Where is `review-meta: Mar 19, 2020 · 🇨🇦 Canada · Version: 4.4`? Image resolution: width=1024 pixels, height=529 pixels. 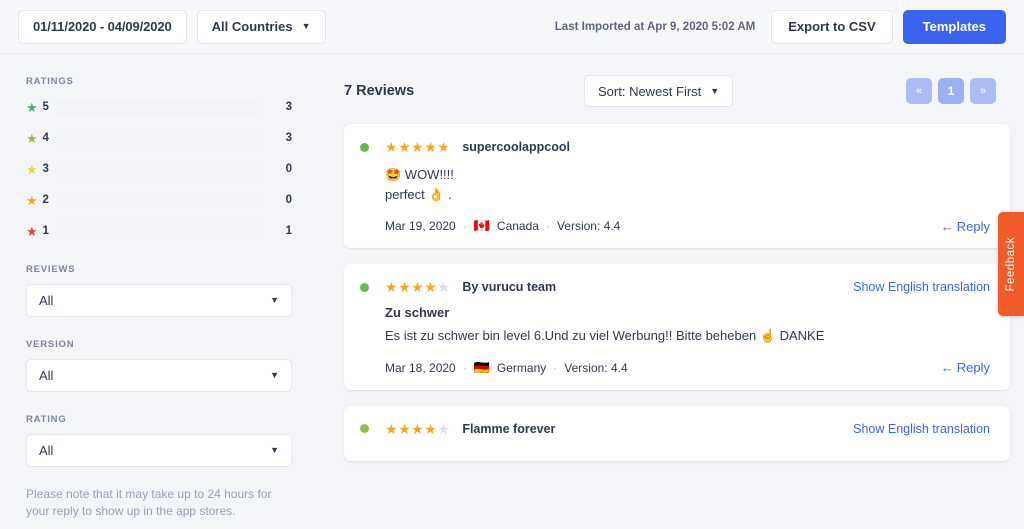
review-meta: Mar 19, 2020 · 🇨🇦 Canada · Version: 4.4 is located at coordinates (502, 226).